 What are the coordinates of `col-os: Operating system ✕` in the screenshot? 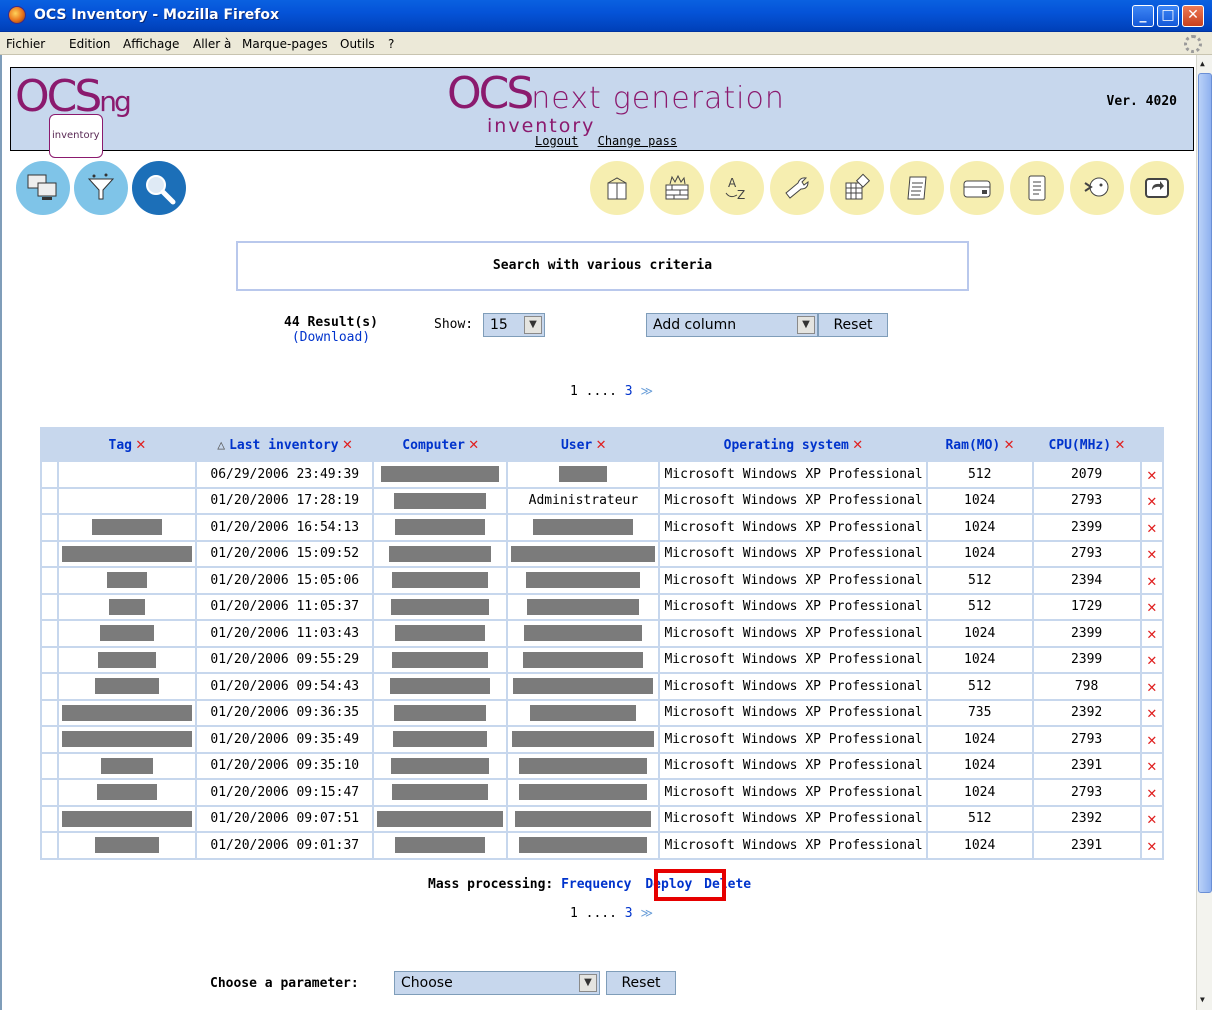 It's located at (792, 444).